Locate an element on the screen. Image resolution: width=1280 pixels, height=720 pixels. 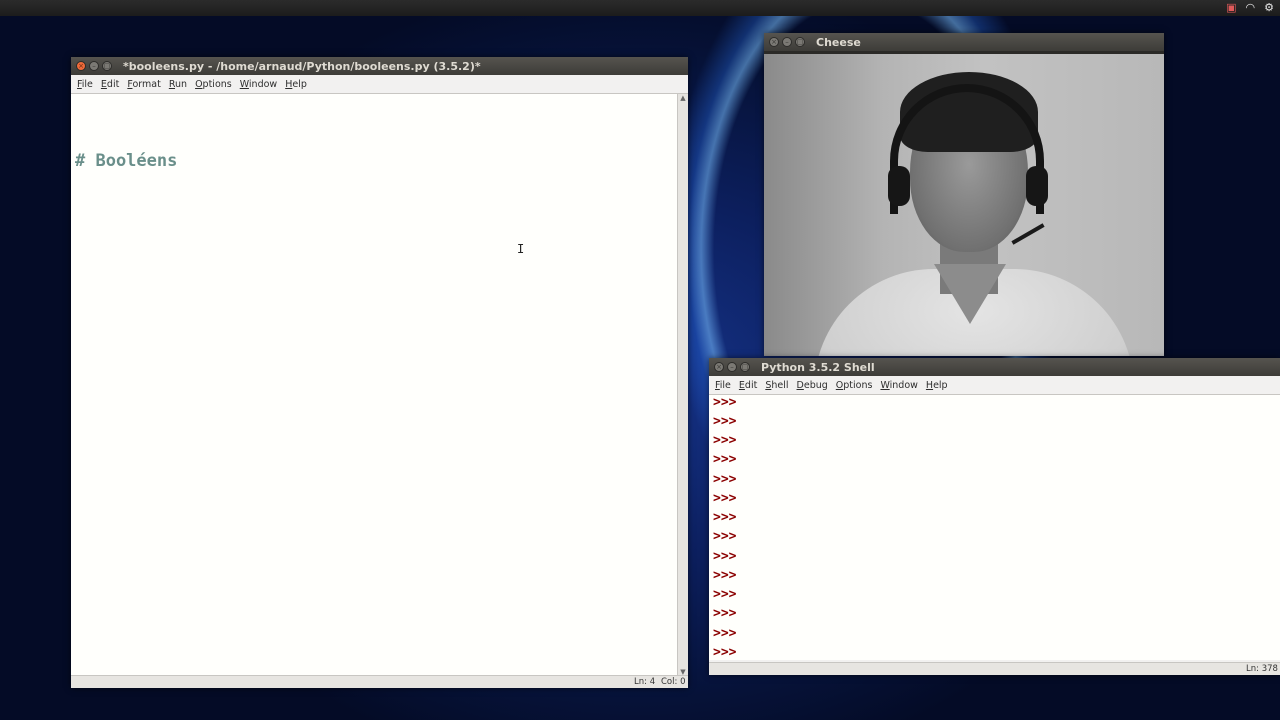
settings-icon: ⚙ is located at coordinates (1269, 8).